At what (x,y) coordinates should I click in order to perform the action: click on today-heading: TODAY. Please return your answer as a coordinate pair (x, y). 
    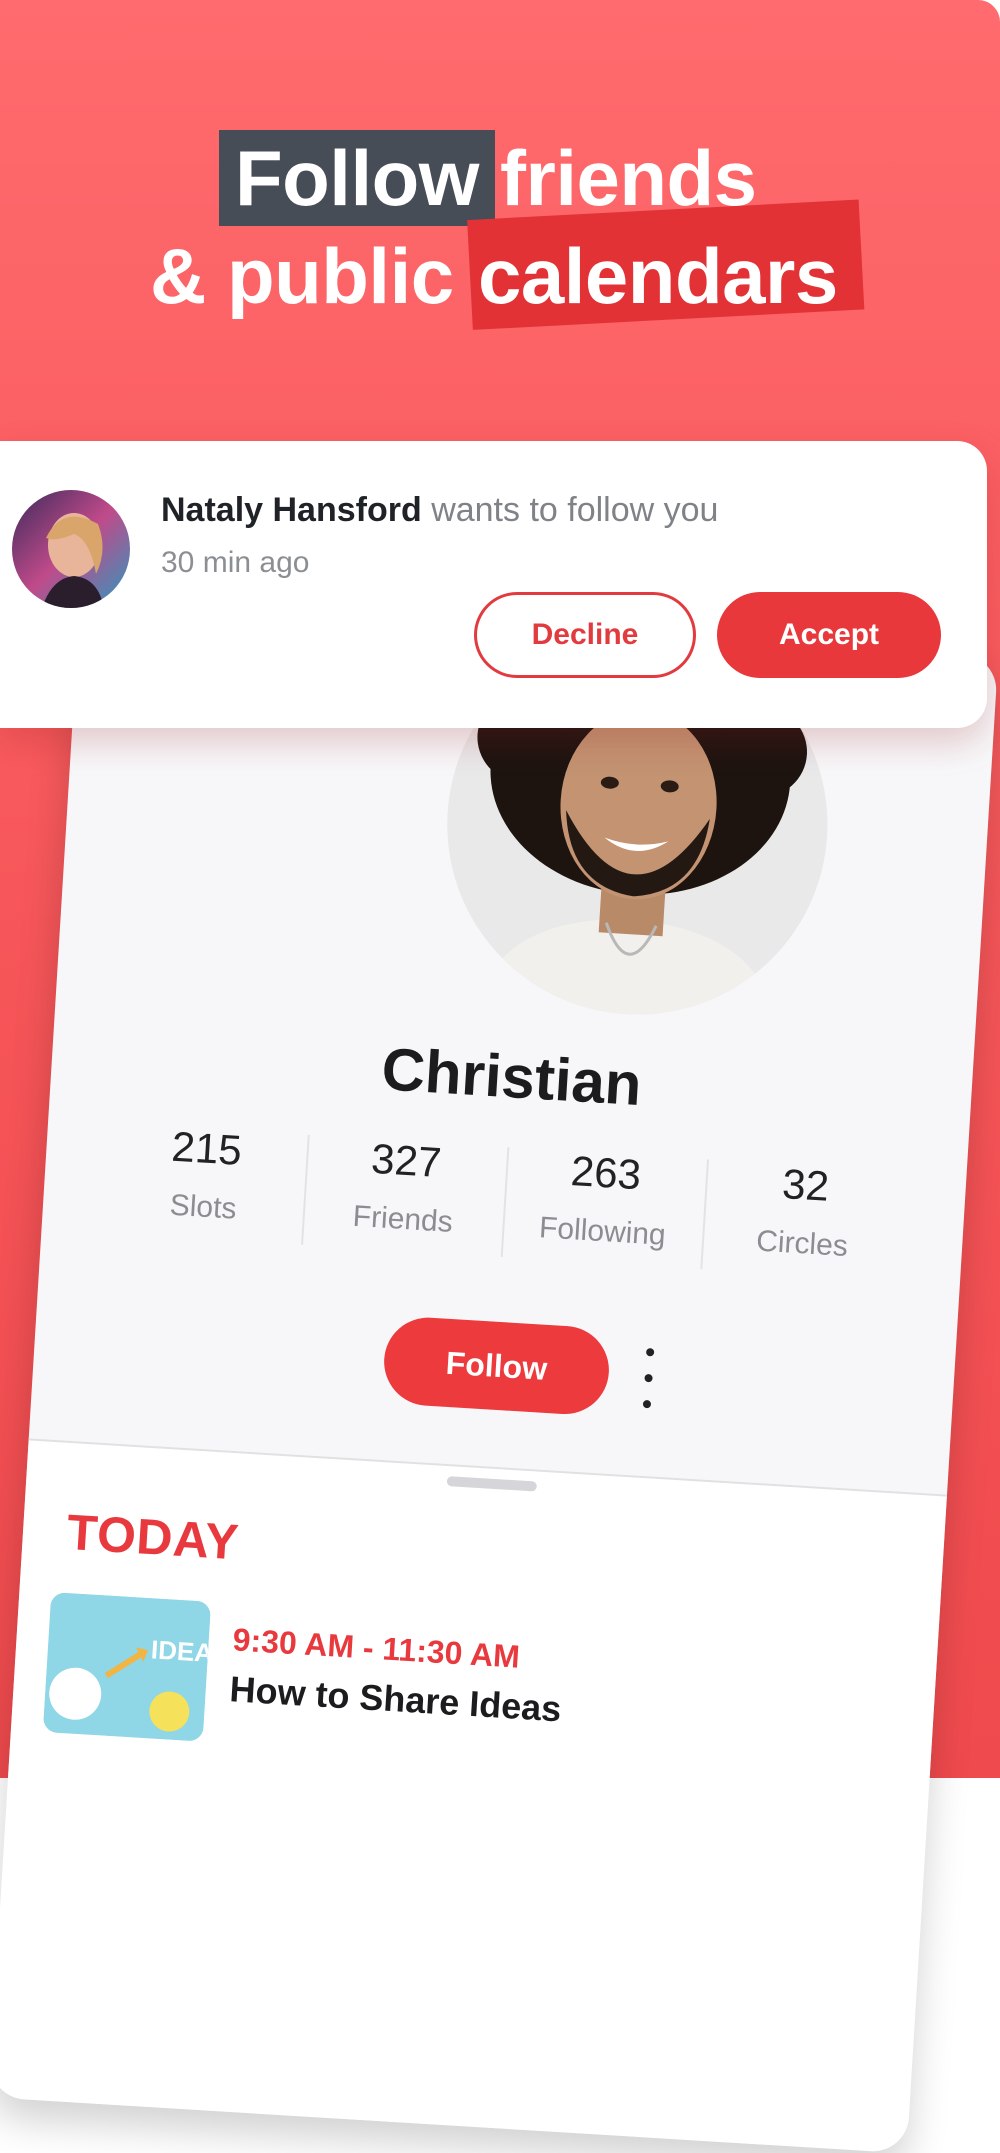
    Looking at the image, I should click on (153, 1537).